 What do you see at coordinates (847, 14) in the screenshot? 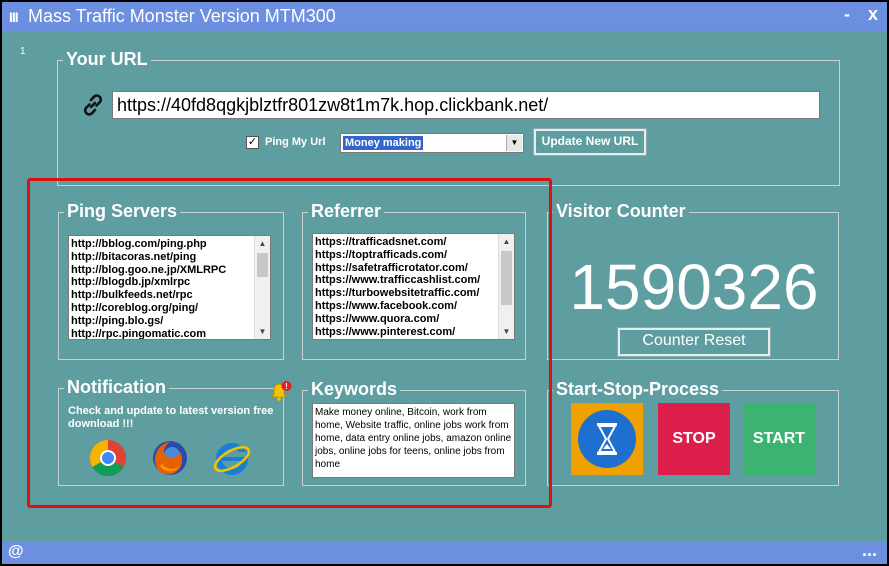
I see `minimize-button: -` at bounding box center [847, 14].